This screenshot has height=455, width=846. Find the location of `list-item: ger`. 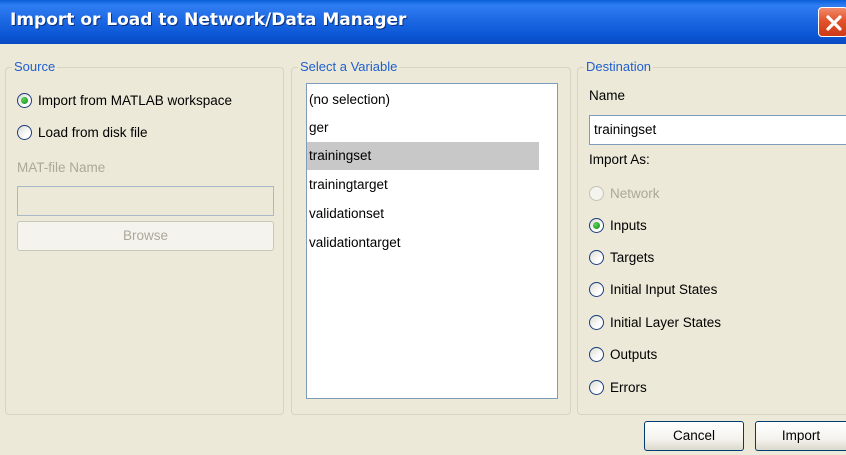

list-item: ger is located at coordinates (318, 128).